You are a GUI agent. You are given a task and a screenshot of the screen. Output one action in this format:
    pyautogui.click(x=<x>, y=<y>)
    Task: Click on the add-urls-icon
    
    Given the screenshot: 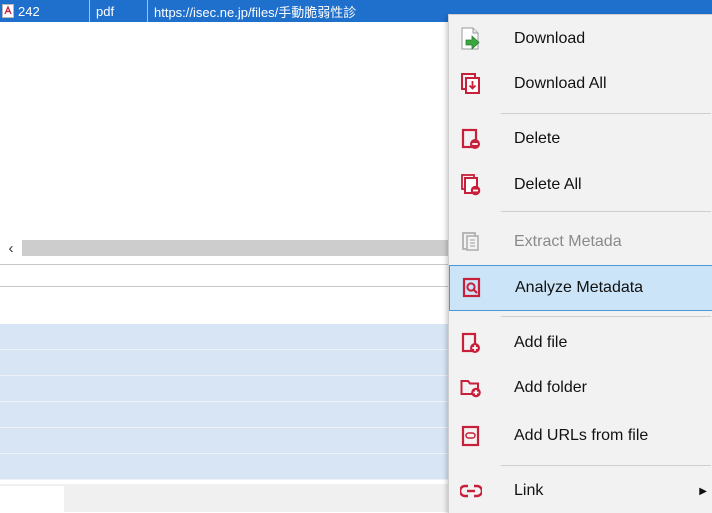 What is the action you would take?
    pyautogui.click(x=471, y=436)
    